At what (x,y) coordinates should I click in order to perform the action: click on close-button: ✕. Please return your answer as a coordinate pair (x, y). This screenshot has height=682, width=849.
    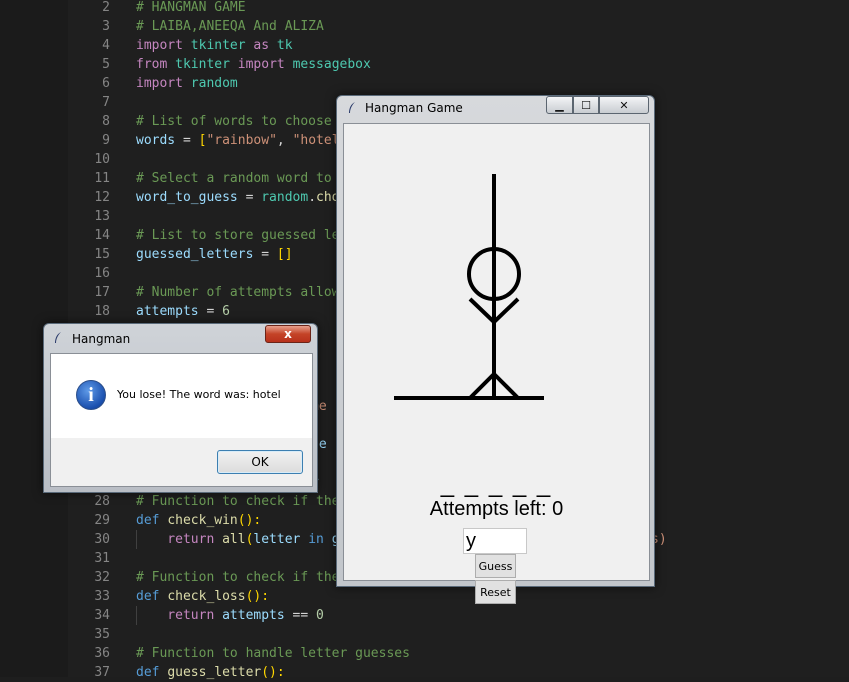
    Looking at the image, I should click on (624, 105).